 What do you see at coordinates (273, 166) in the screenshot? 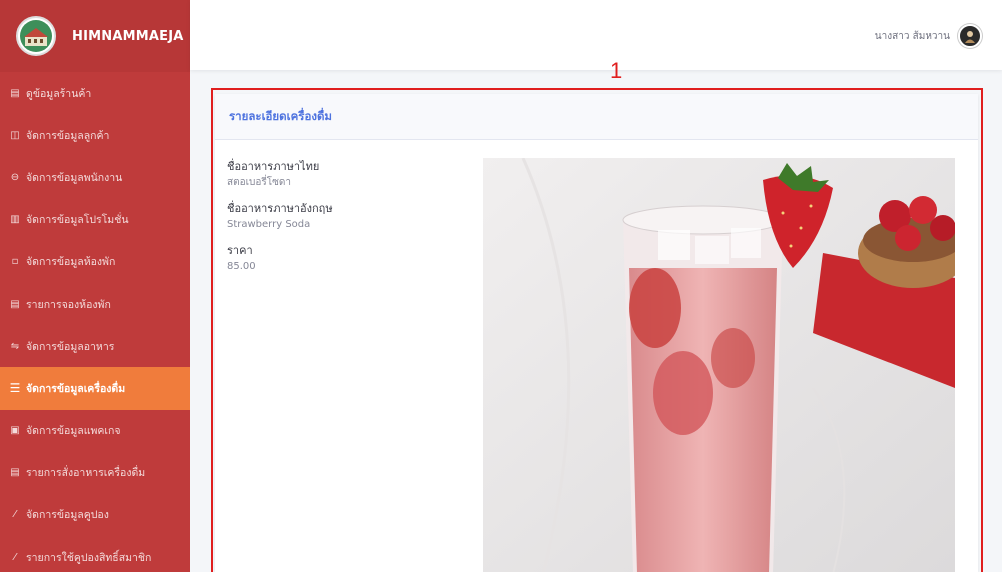
I see `field-label: ชื่ออาหารภาษาไทย` at bounding box center [273, 166].